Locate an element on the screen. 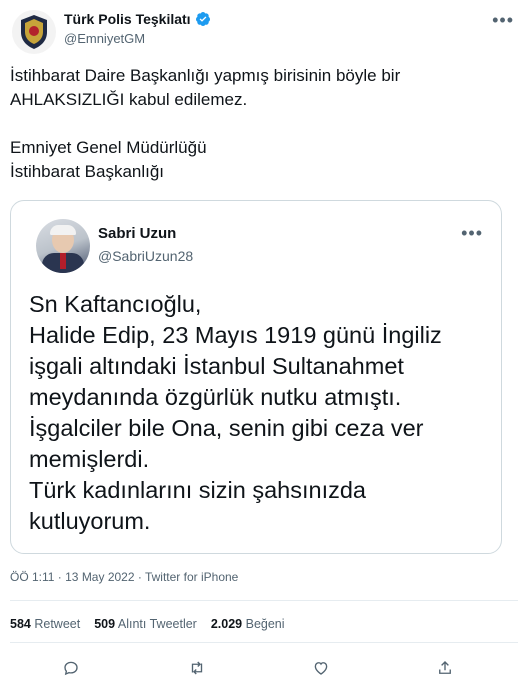 The width and height of the screenshot is (528, 700). author-name-row: Türk Polis Teşkilatı is located at coordinates (137, 19).